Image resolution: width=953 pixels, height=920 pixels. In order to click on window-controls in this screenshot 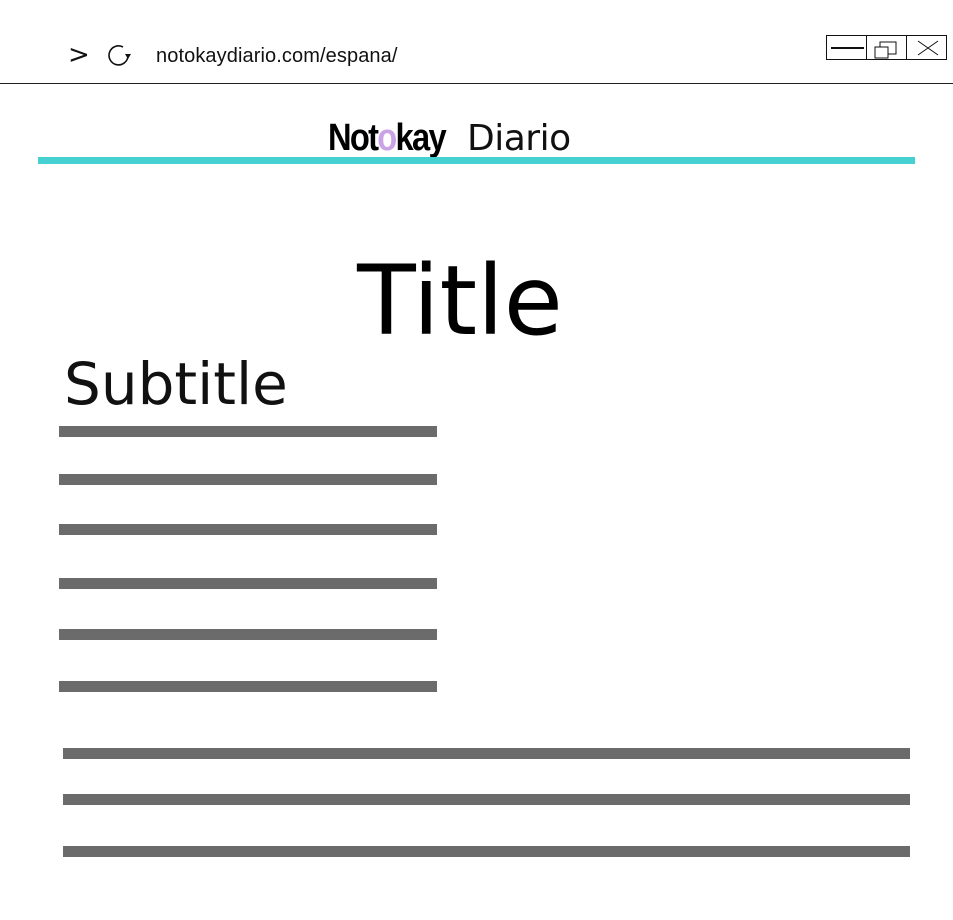, I will do `click(889, 47)`.